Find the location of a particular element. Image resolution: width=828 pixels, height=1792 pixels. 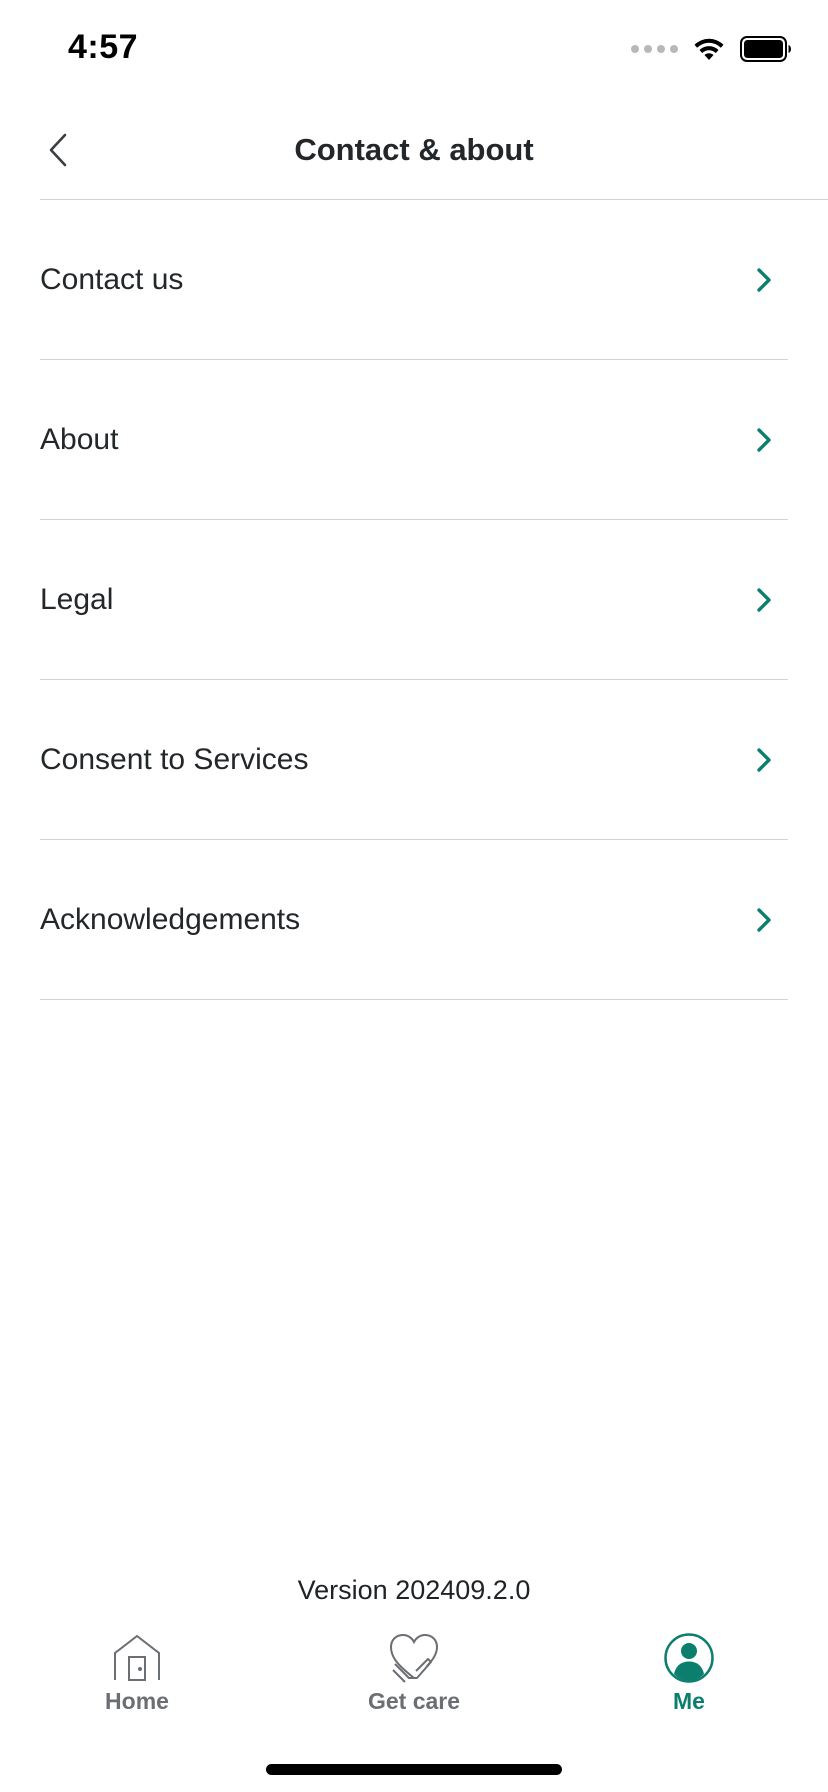

menu-item-acknowledgements: Acknowledgements is located at coordinates (414, 920).